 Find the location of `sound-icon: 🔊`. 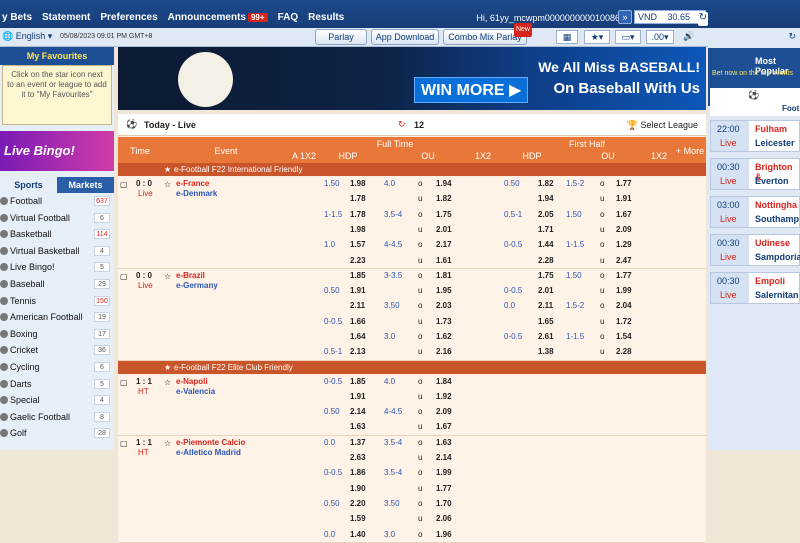

sound-icon: 🔊 is located at coordinates (689, 37).